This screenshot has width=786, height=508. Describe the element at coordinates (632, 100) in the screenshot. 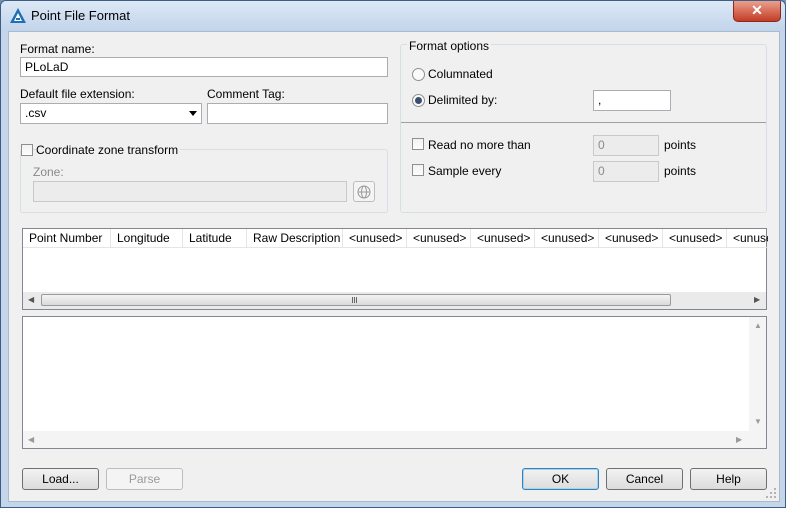

I see `delimiter-field: ,` at that location.